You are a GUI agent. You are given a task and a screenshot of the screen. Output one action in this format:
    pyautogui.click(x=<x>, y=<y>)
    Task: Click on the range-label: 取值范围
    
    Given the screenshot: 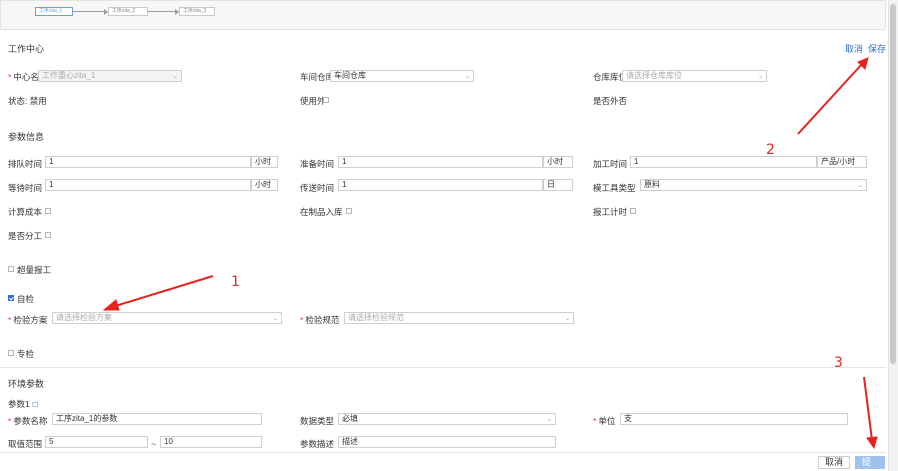 What is the action you would take?
    pyautogui.click(x=25, y=444)
    